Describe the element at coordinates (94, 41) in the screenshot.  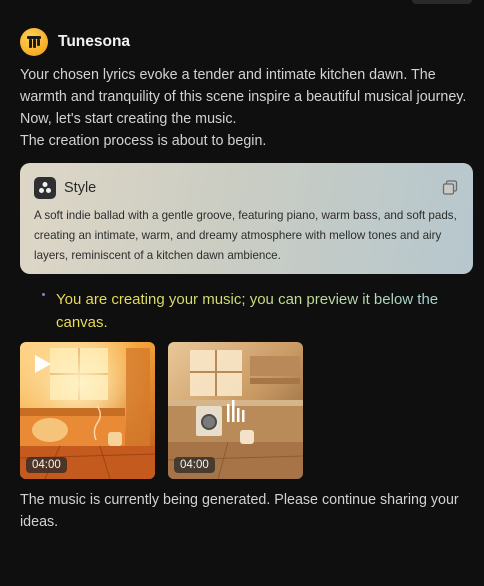
I see `app-name: Tunesona` at that location.